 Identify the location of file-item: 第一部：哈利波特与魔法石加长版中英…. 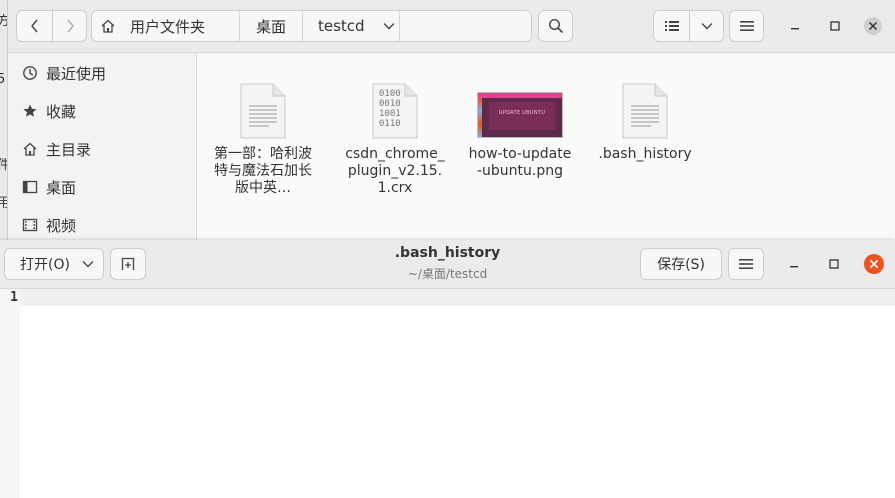
(263, 138).